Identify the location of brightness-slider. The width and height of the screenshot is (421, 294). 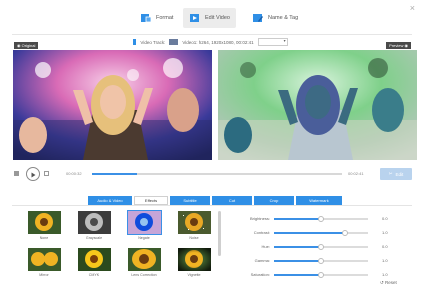
(321, 219).